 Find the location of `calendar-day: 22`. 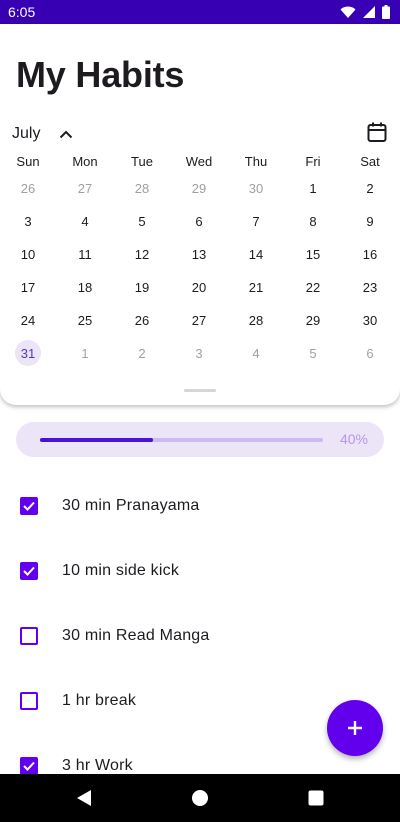

calendar-day: 22 is located at coordinates (313, 287).